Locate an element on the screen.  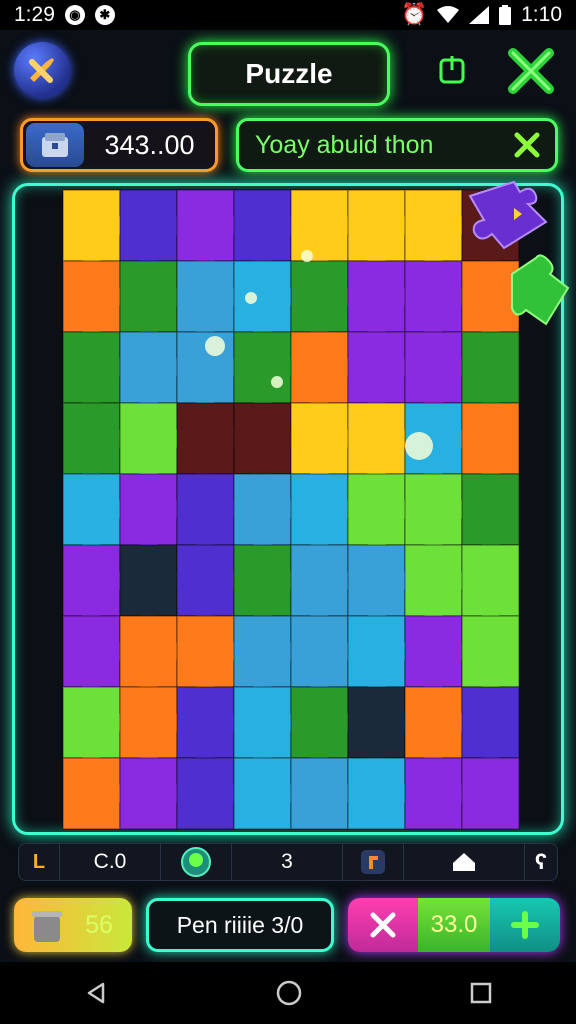
toolbar-stat-2: 3 is located at coordinates (287, 862).